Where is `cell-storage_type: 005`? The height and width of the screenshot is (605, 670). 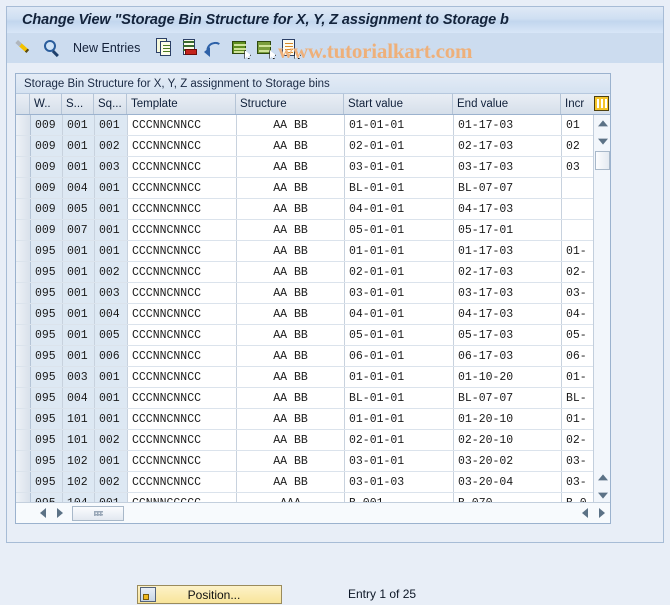 cell-storage_type: 005 is located at coordinates (79, 209).